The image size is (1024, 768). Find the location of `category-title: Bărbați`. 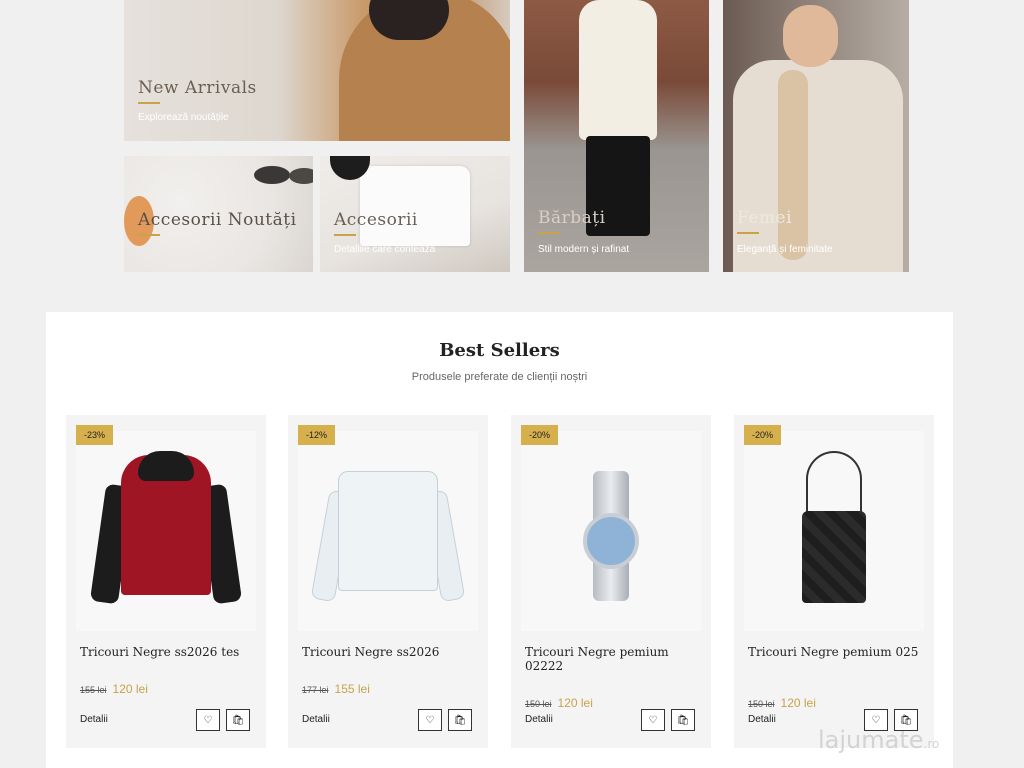

category-title: Bărbați is located at coordinates (572, 218).